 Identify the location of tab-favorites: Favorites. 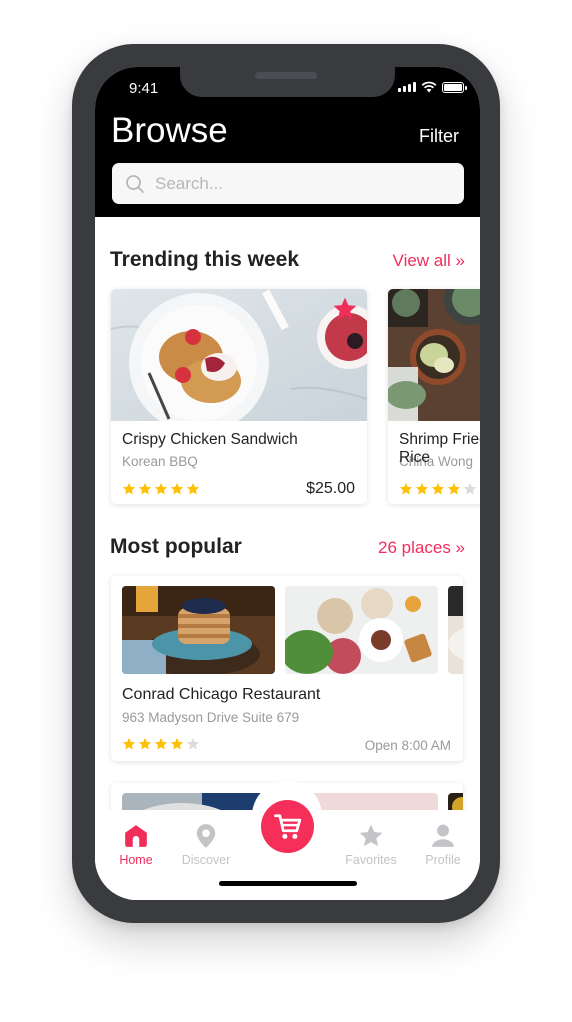
(371, 838).